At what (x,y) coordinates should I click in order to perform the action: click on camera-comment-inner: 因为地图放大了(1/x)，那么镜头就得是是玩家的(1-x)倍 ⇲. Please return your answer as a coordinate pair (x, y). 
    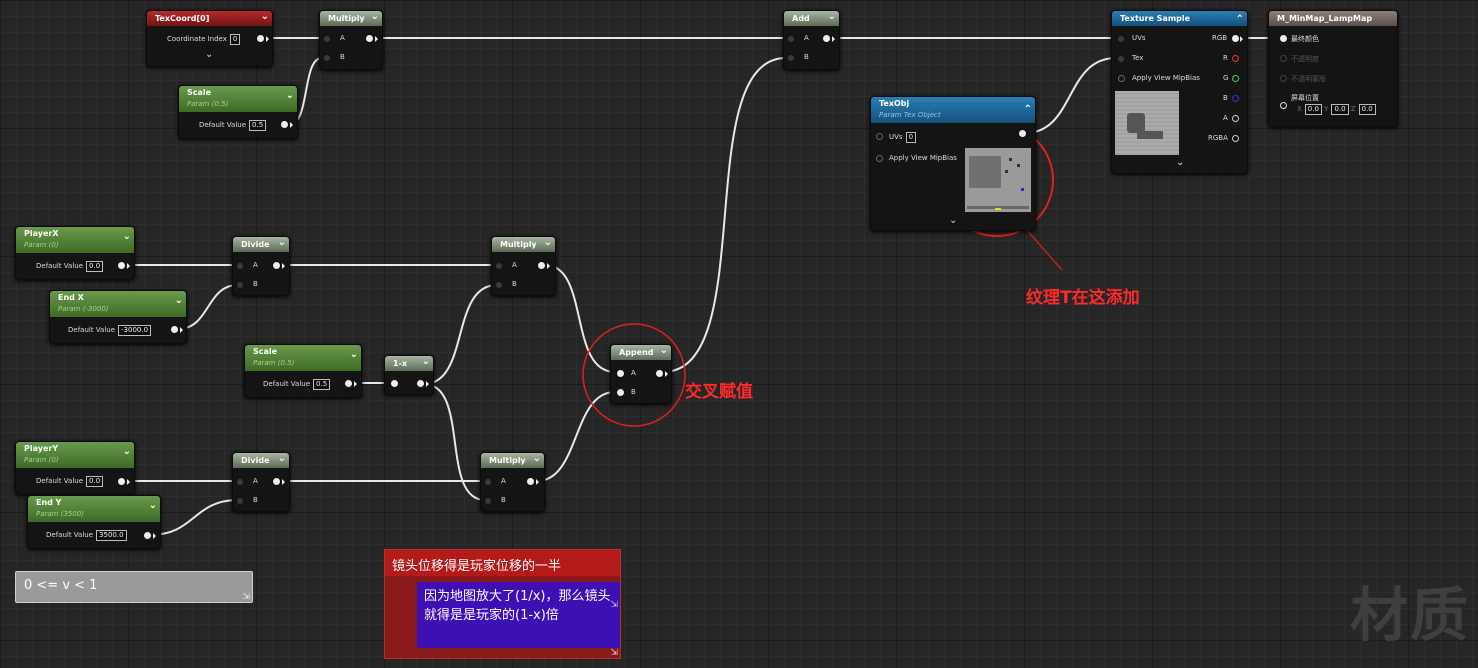
    Looking at the image, I should click on (518, 615).